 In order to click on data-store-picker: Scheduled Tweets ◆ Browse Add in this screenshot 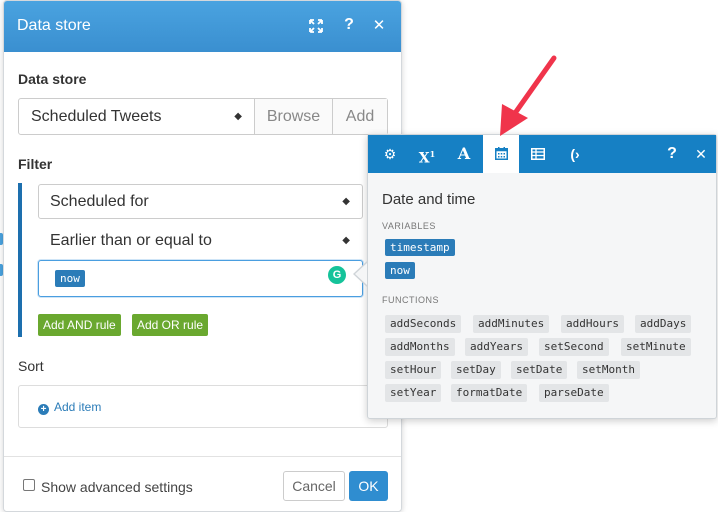, I will do `click(203, 116)`.